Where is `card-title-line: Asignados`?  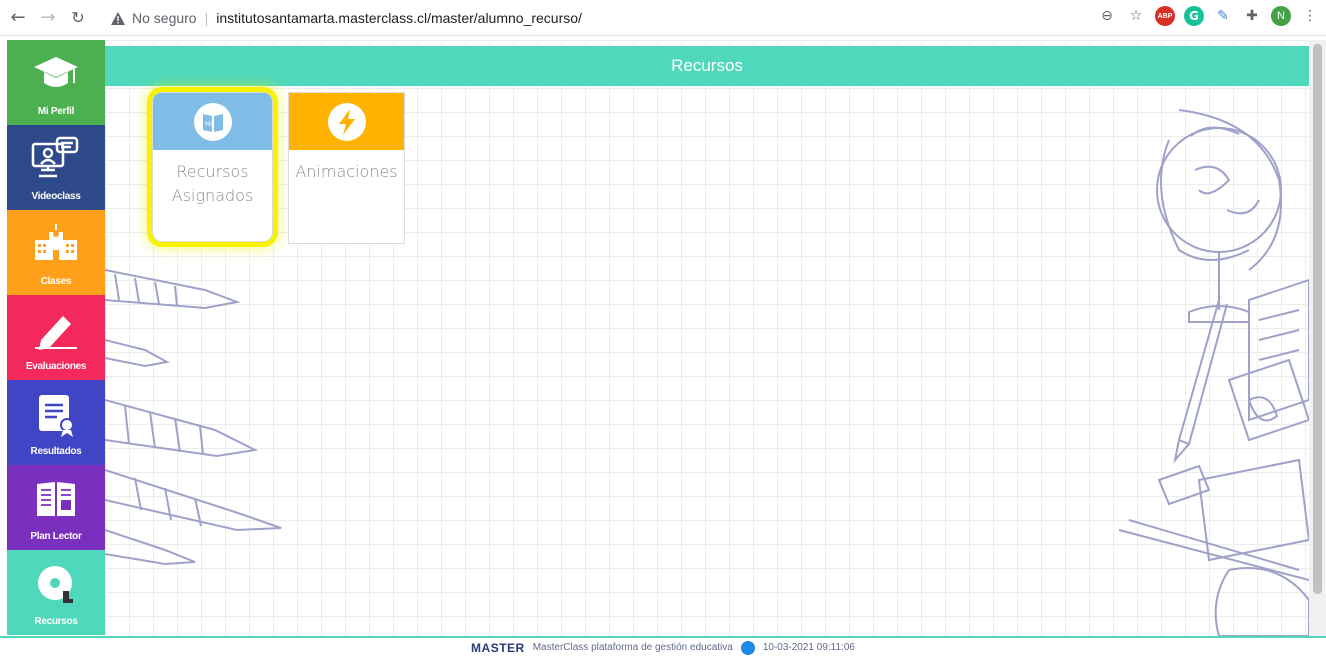 card-title-line: Asignados is located at coordinates (212, 195).